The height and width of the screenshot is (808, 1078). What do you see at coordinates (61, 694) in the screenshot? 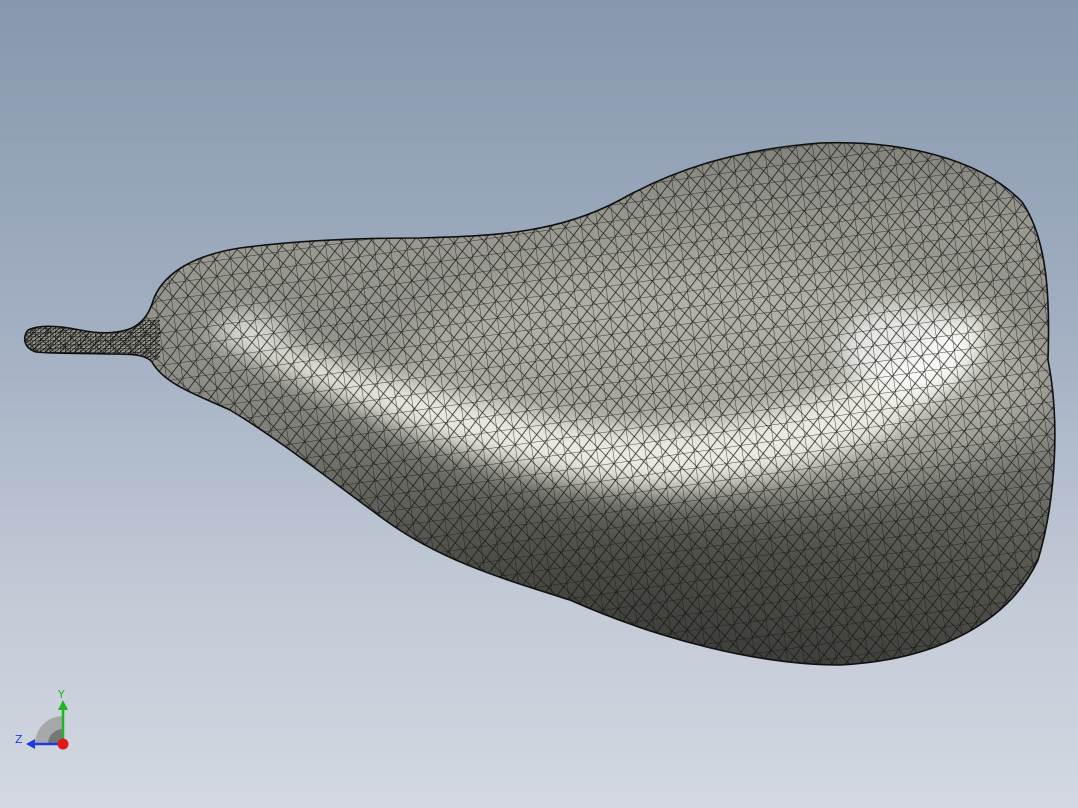
I see `y-axis-label: Y` at bounding box center [61, 694].